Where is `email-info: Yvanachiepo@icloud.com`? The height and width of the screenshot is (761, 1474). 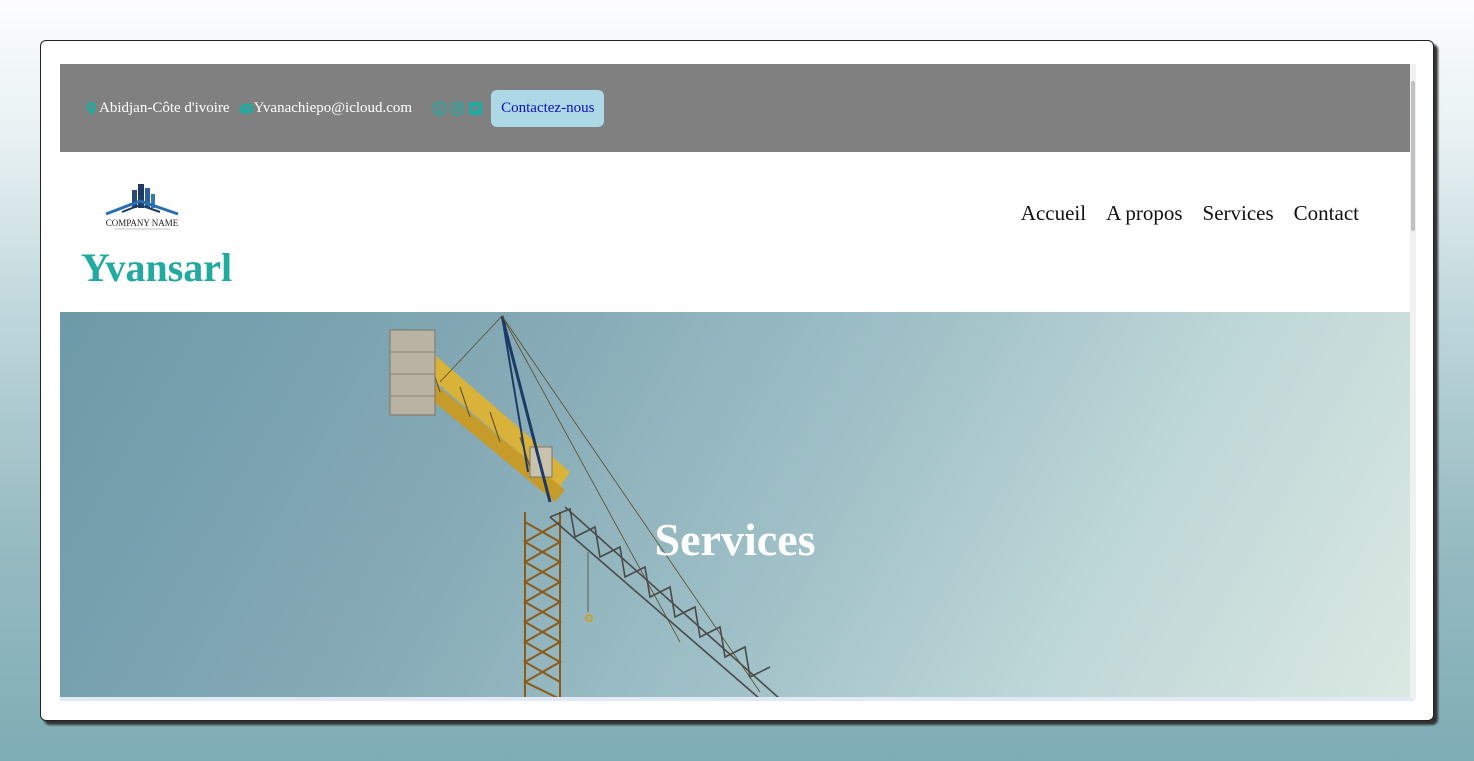 email-info: Yvanachiepo@icloud.com is located at coordinates (326, 108).